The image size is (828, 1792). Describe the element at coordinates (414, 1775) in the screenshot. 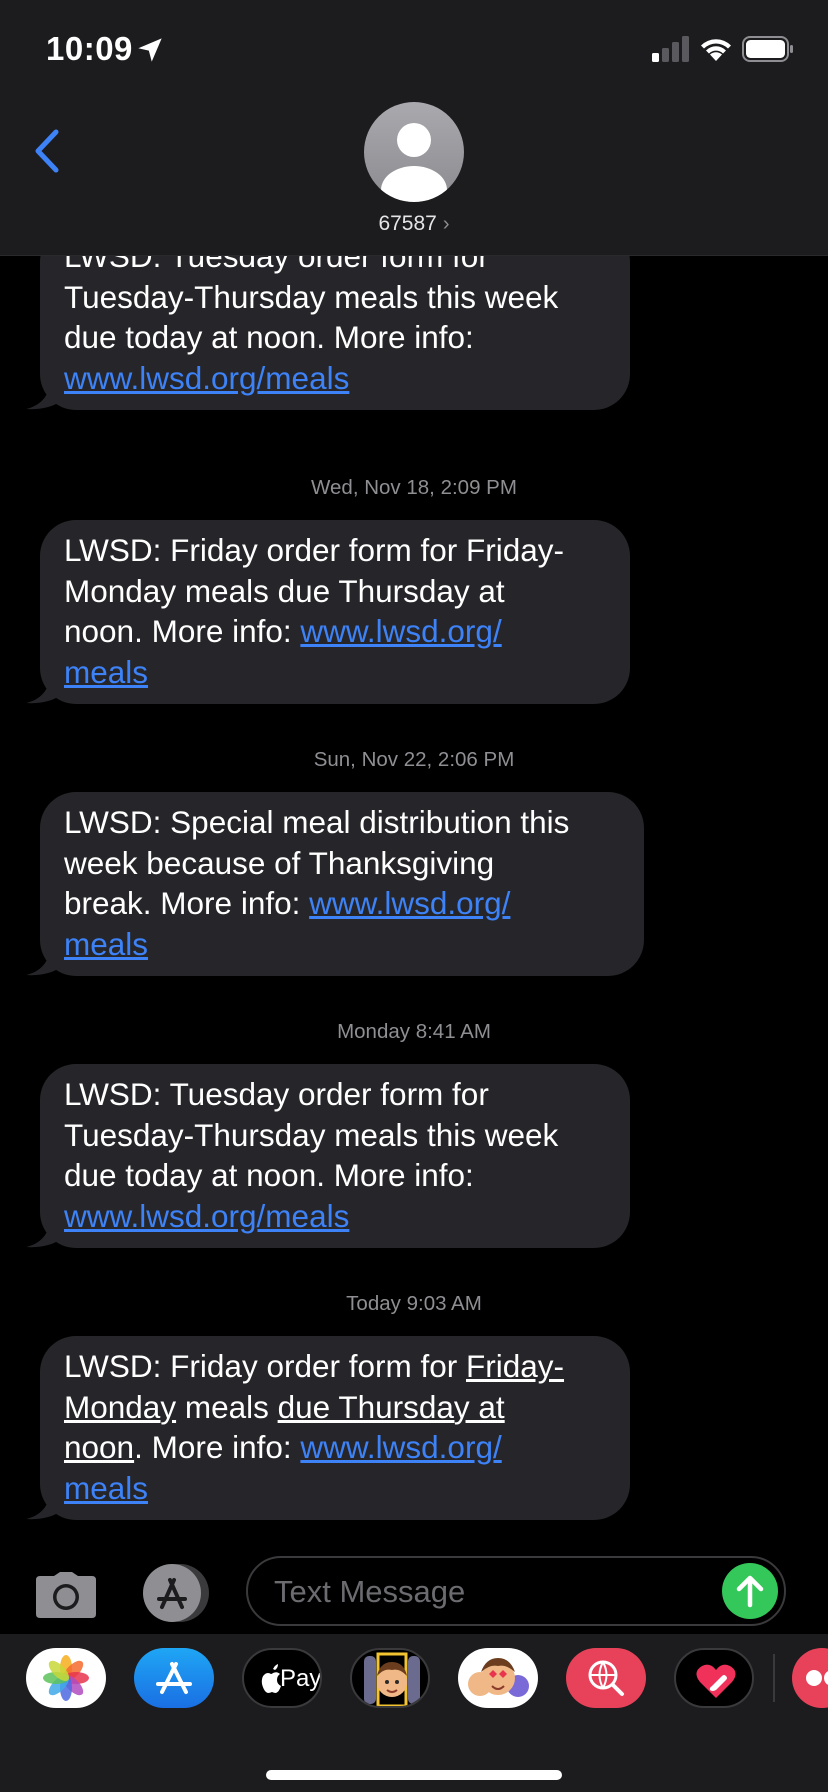

I see `home-indicator` at that location.